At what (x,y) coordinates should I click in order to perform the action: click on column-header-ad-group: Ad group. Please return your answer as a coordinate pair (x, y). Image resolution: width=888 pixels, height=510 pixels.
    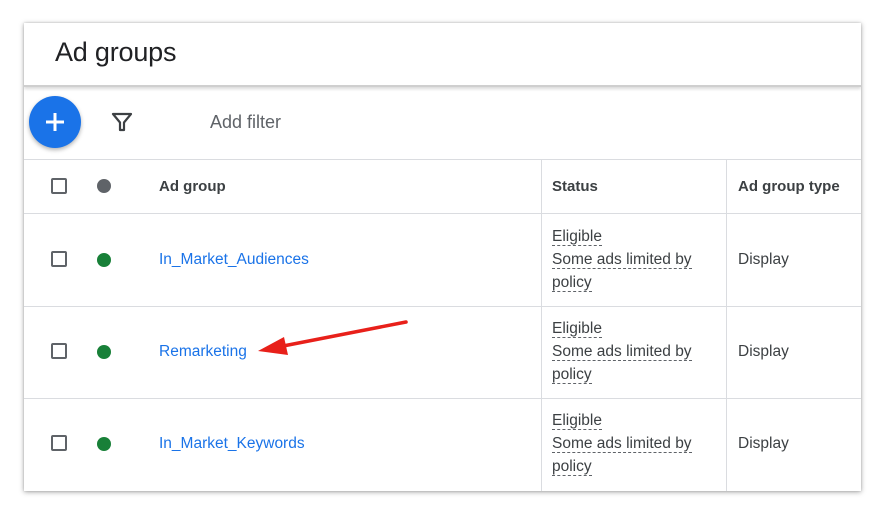
    Looking at the image, I should click on (192, 186).